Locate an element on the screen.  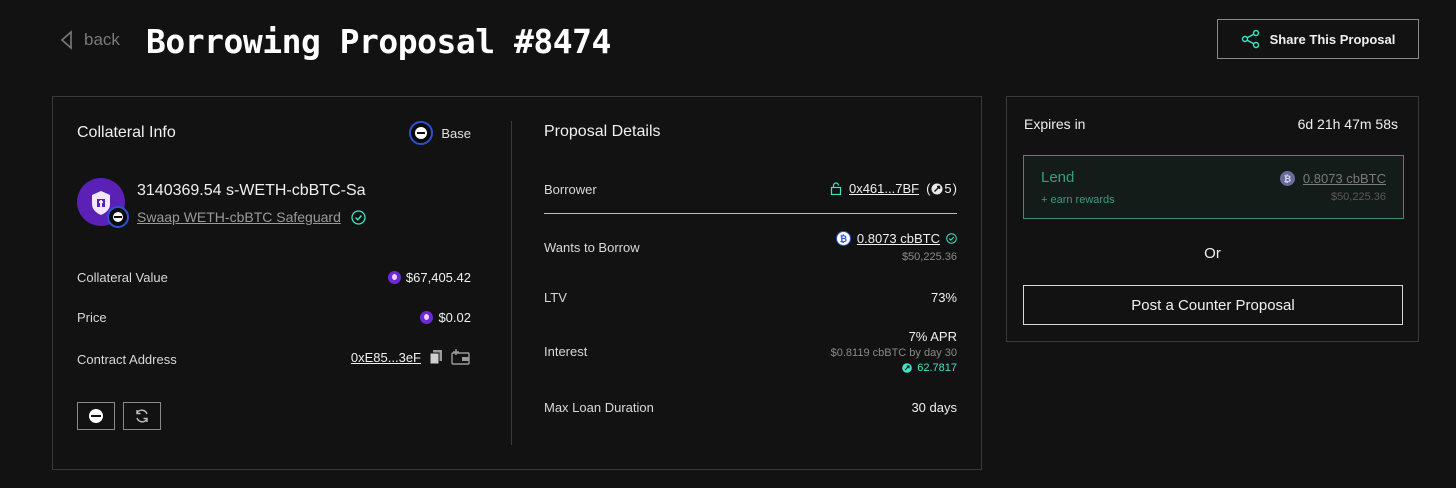
or-separator: Or is located at coordinates (1212, 253).